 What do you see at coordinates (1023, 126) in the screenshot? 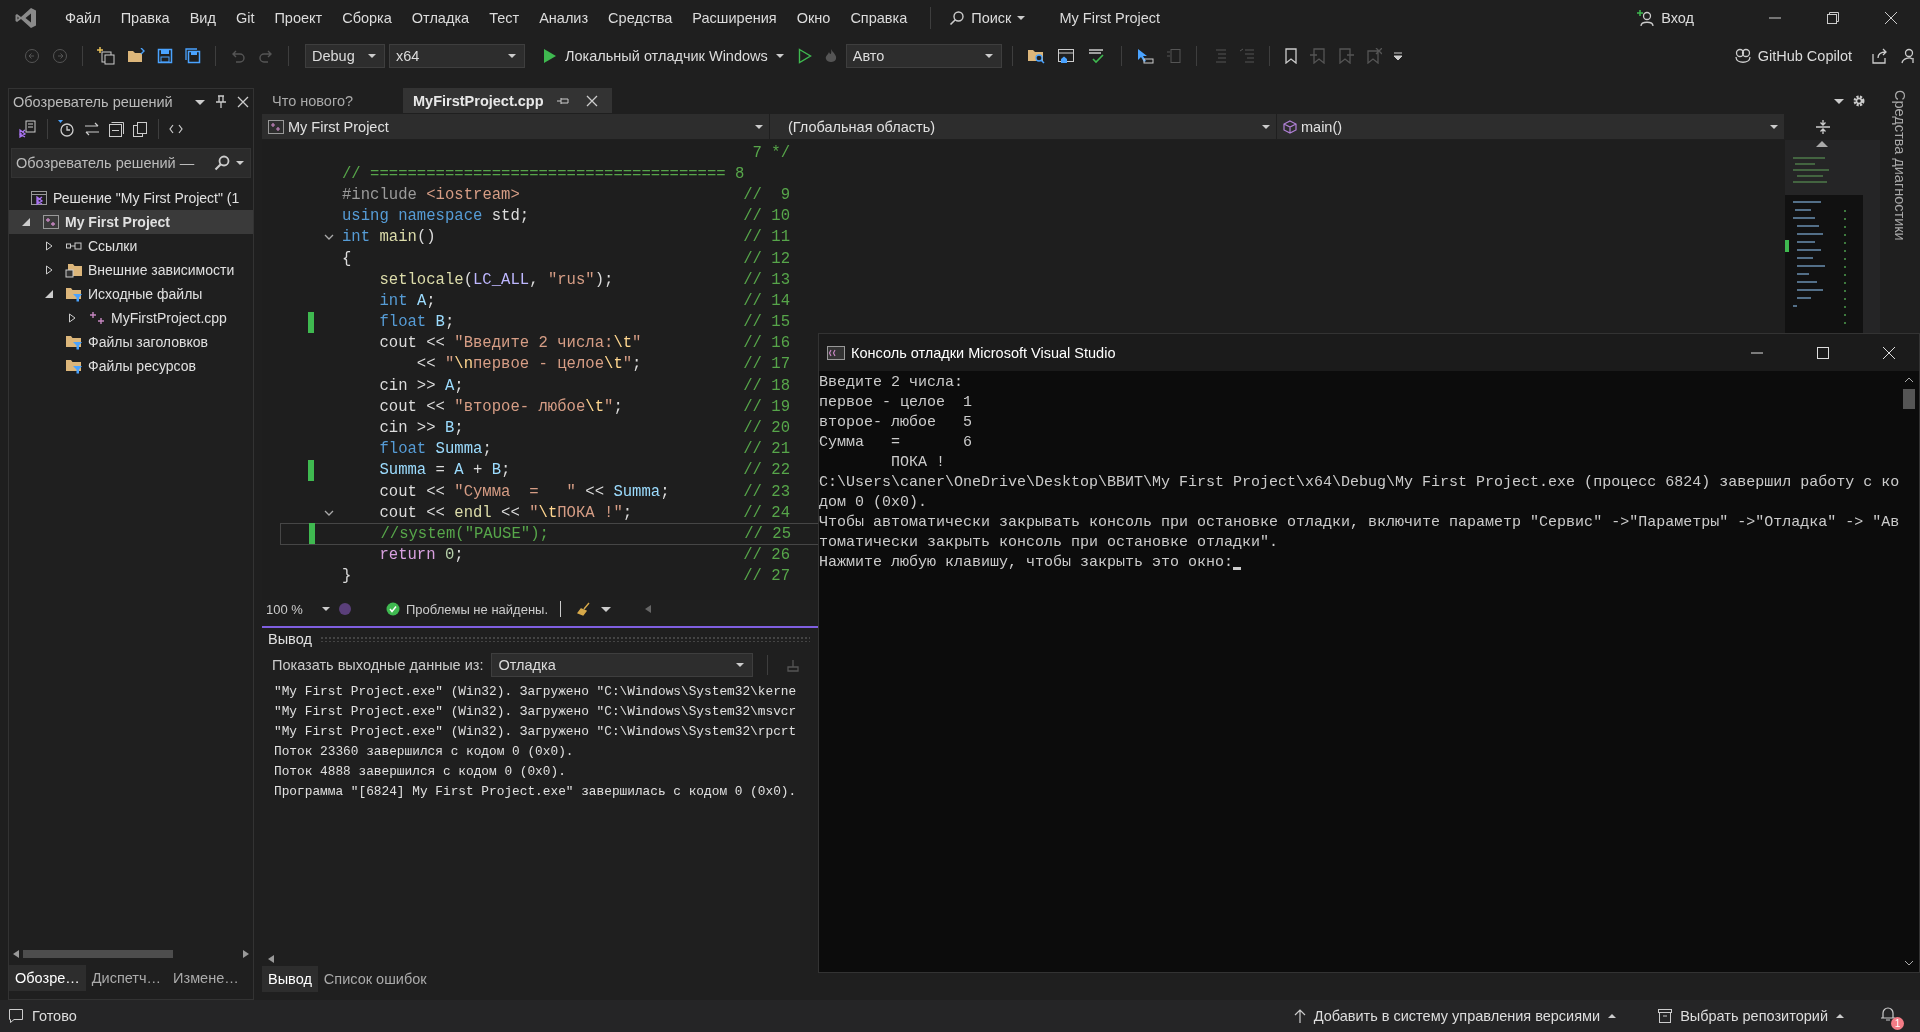
I see `scope-dropdown: (Глобальная область)` at bounding box center [1023, 126].